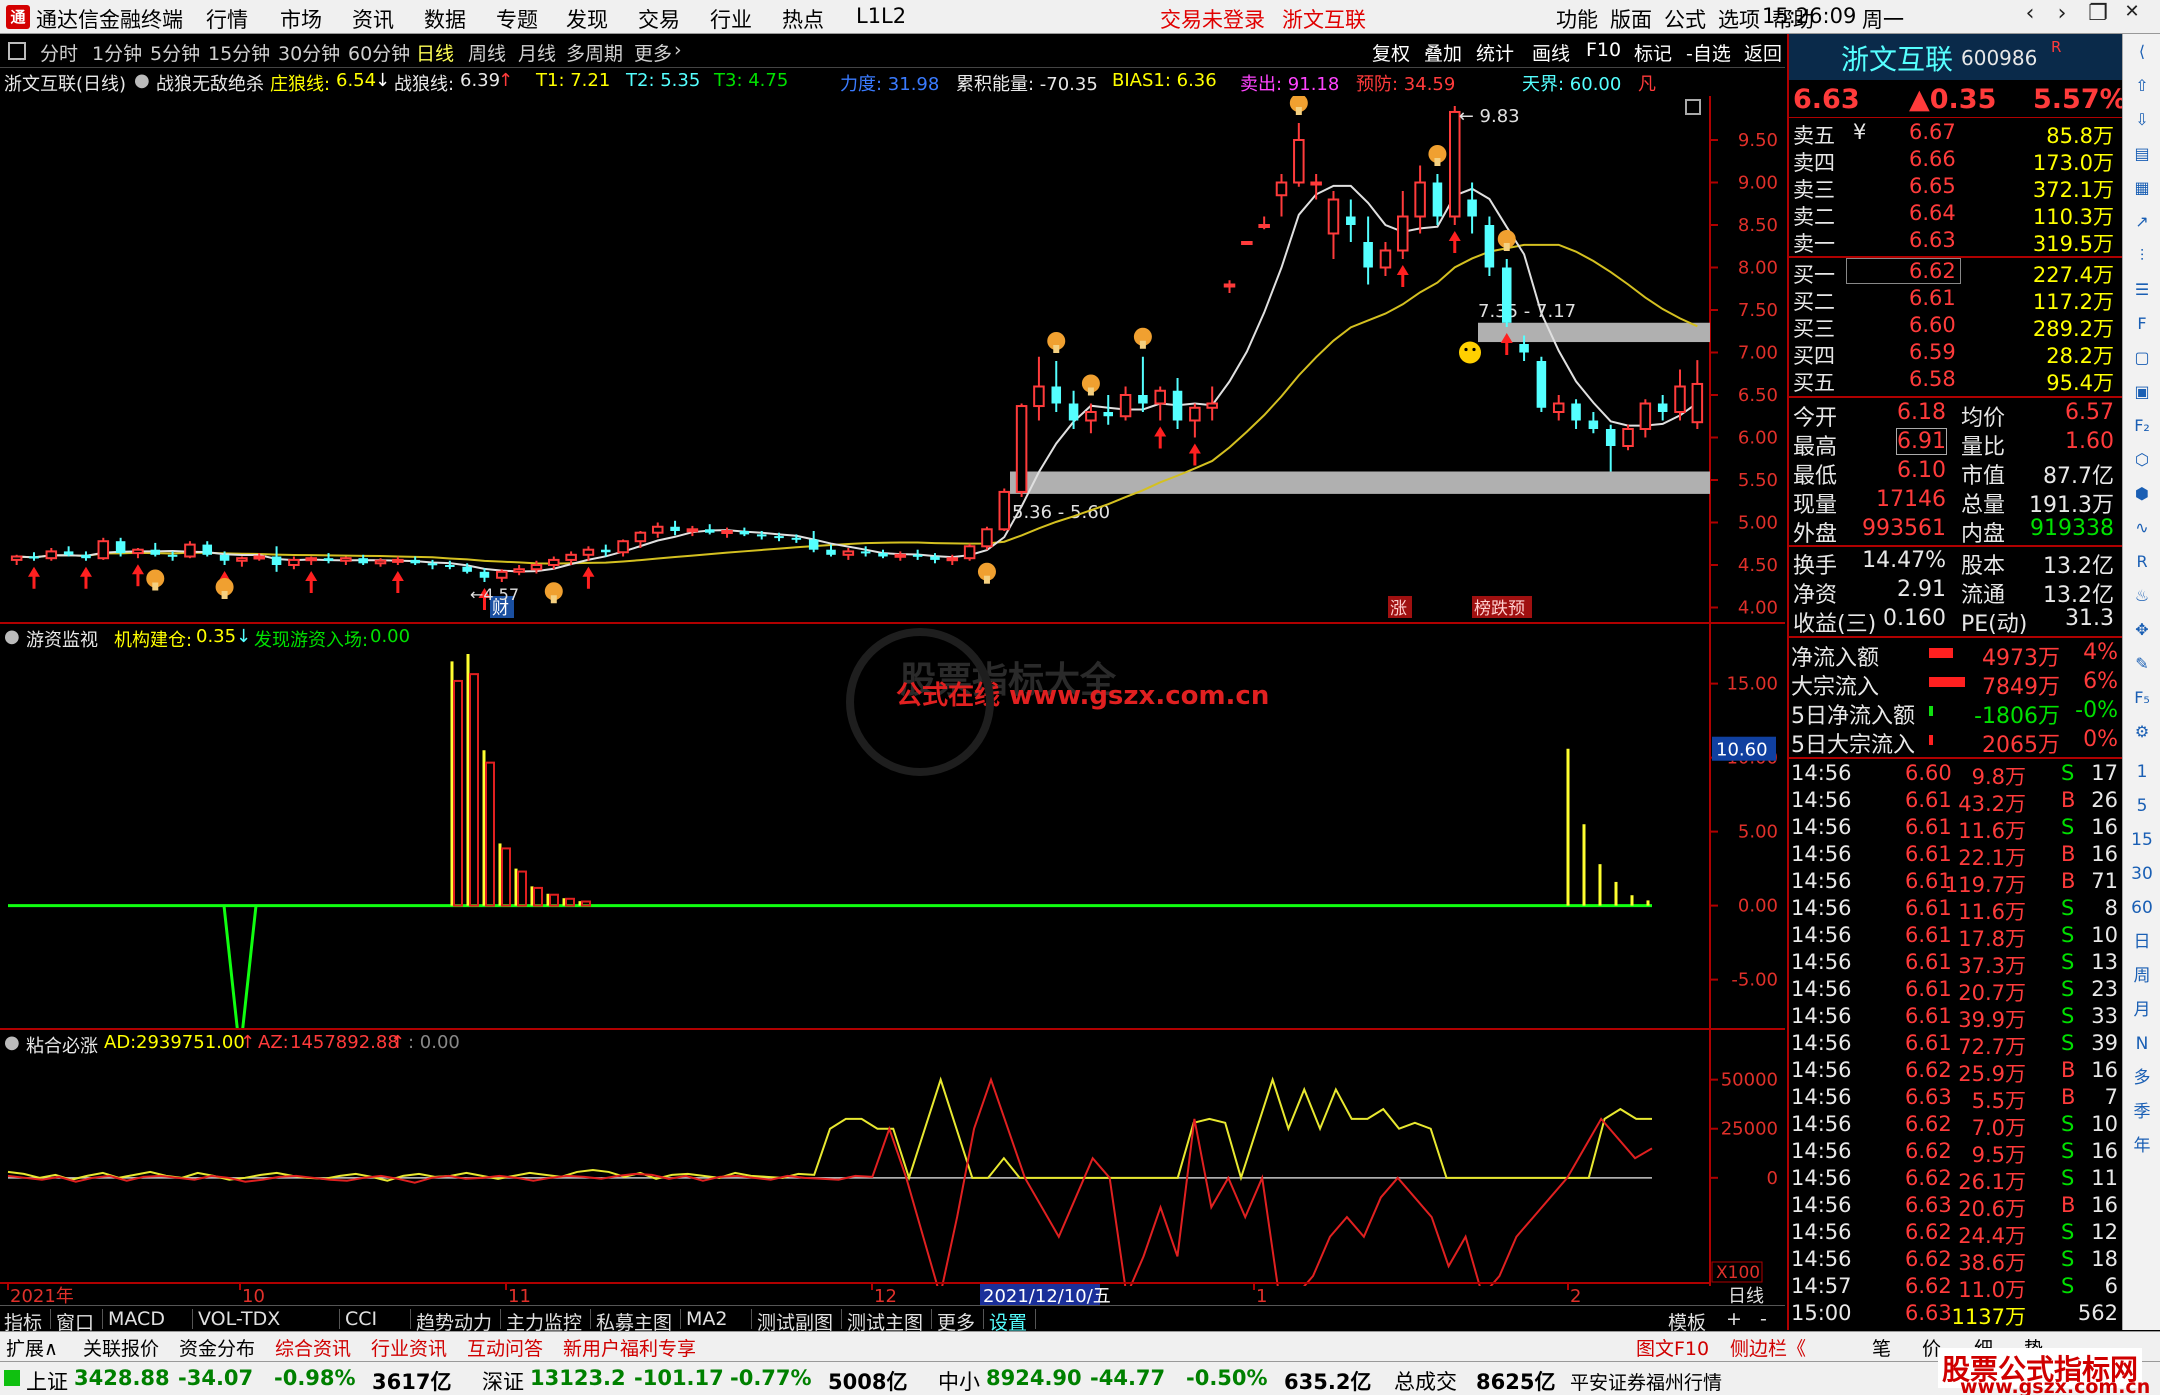 Image resolution: width=2160 pixels, height=1395 pixels. Describe the element at coordinates (1955, 327) in the screenshot. I see `bid-row: 买三 6.60 289.2万` at that location.